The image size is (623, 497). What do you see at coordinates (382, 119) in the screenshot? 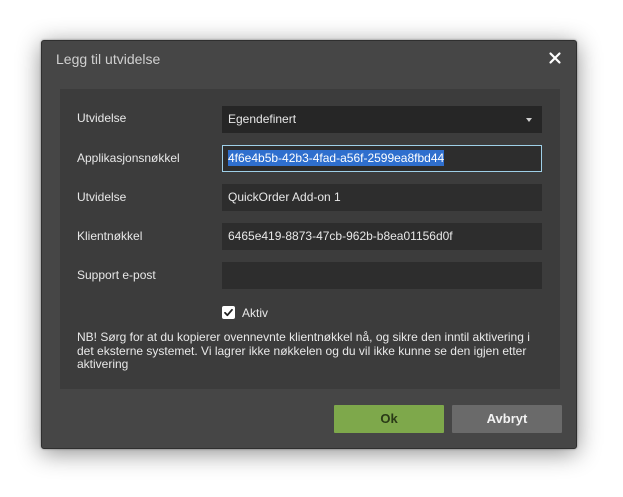
I see `extension-type-select: Egendefinert` at bounding box center [382, 119].